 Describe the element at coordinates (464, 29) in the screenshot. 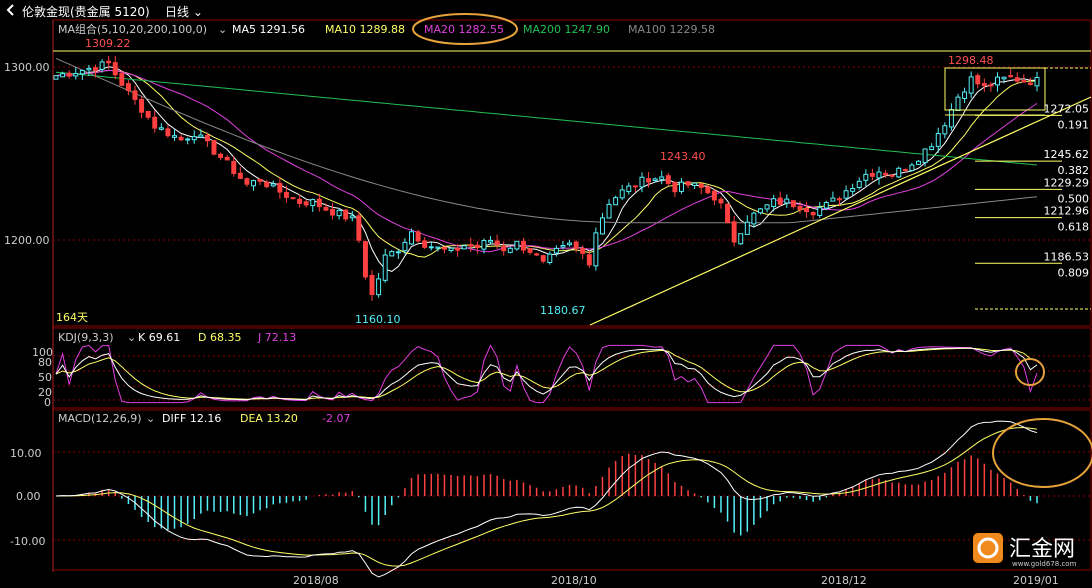

I see `ma20-label: MA20 1282.55` at that location.